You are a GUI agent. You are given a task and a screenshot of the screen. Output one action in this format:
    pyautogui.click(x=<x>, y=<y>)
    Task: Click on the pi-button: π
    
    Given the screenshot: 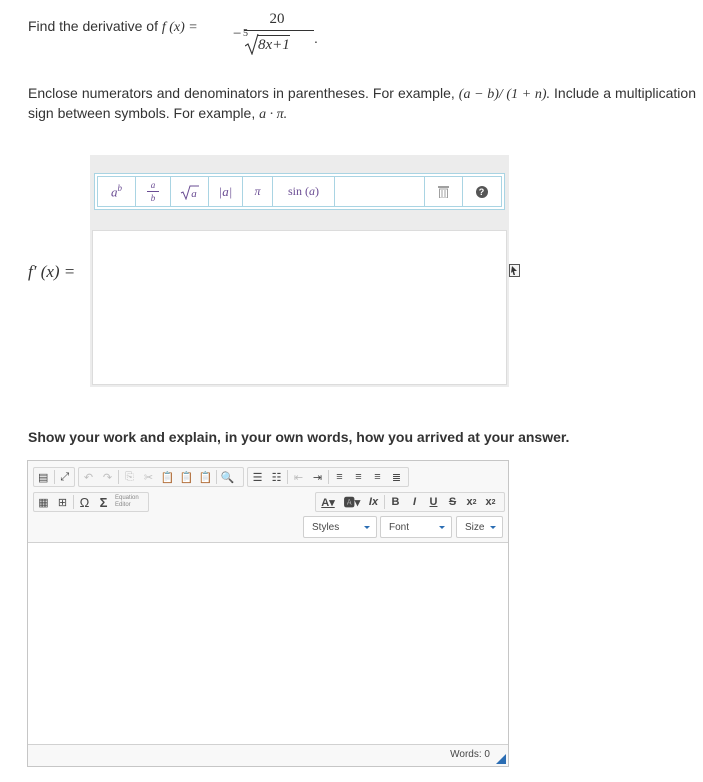 What is the action you would take?
    pyautogui.click(x=258, y=191)
    